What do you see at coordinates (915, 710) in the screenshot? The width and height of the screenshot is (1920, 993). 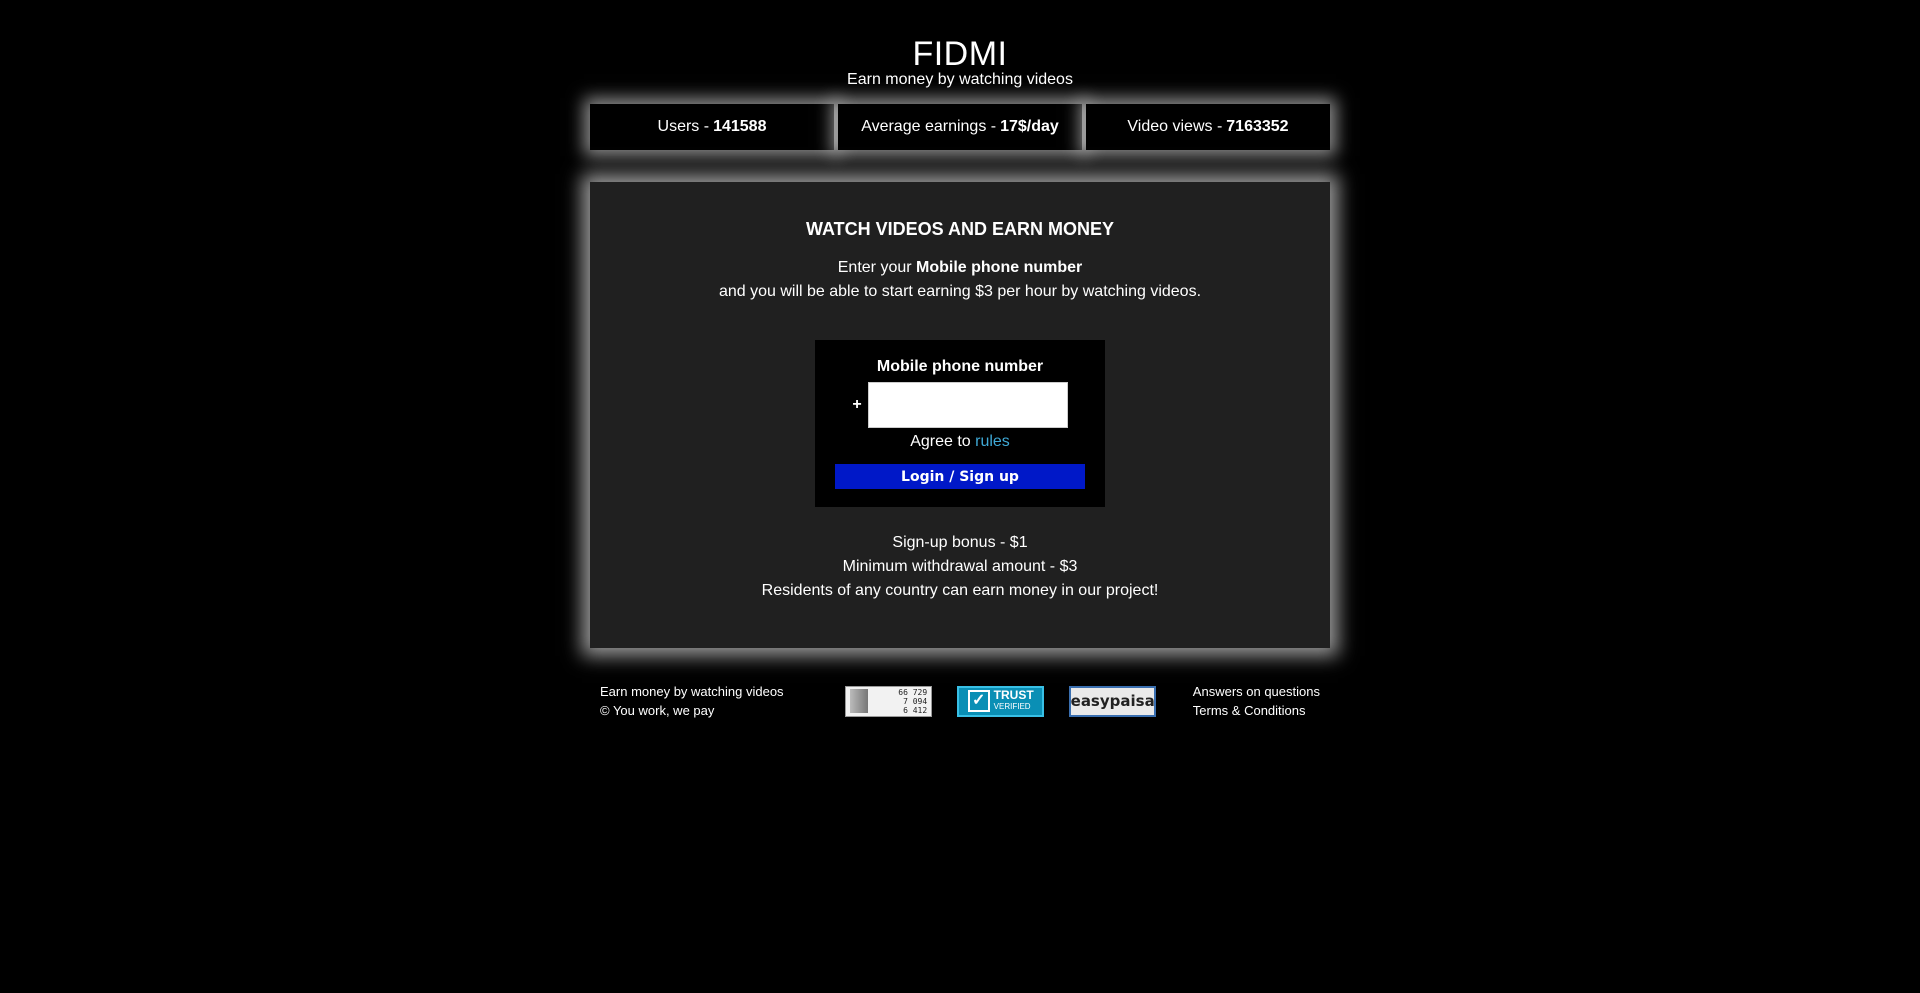 I see `counter-value: 6 412` at bounding box center [915, 710].